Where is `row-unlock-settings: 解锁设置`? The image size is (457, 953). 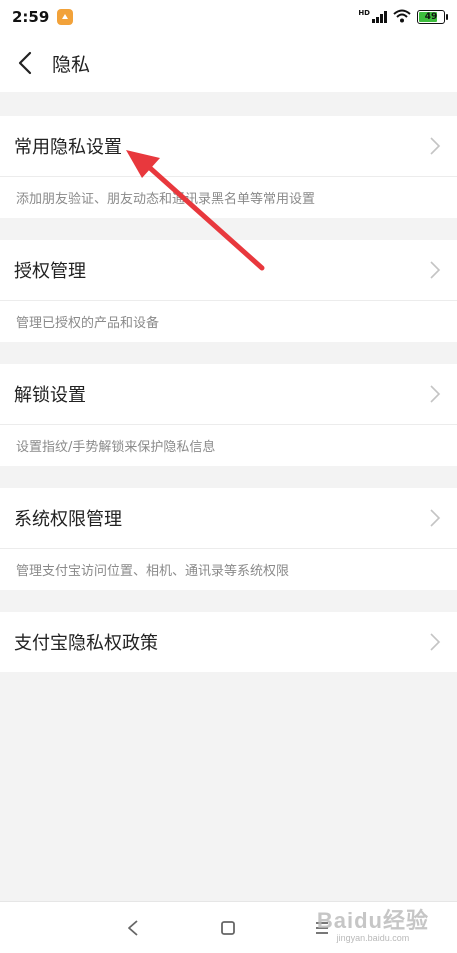 row-unlock-settings: 解锁设置 is located at coordinates (228, 394).